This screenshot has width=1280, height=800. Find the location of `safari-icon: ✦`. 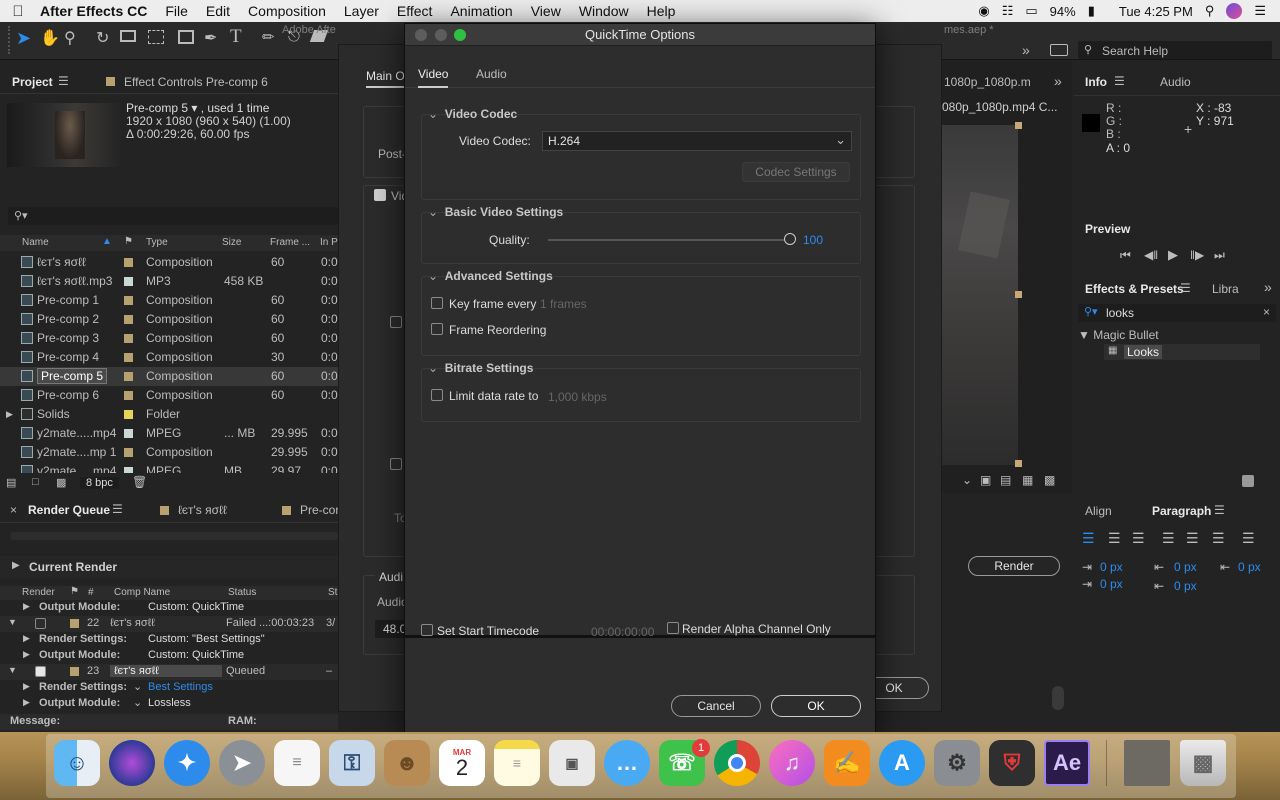

safari-icon: ✦ is located at coordinates (187, 763).